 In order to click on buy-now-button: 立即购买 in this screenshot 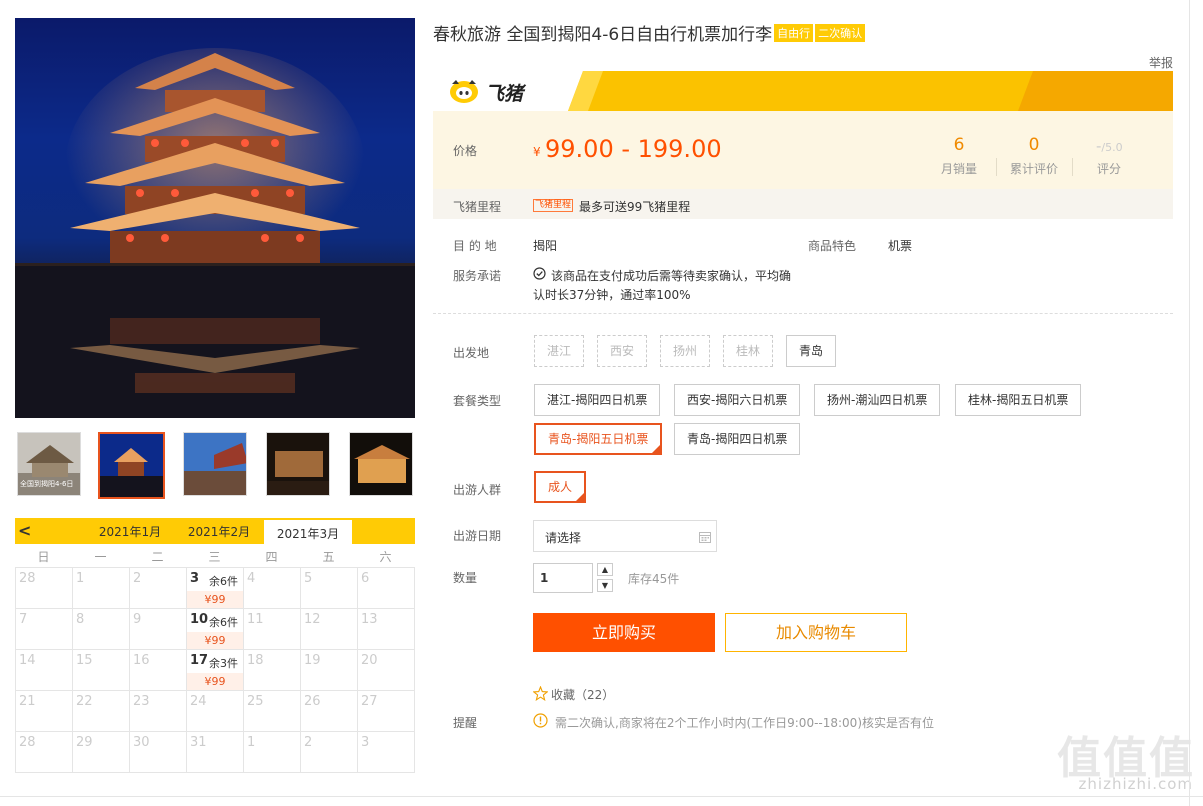, I will do `click(624, 632)`.